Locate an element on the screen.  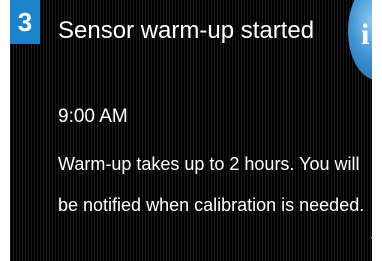
info-glyph: i is located at coordinates (365, 34).